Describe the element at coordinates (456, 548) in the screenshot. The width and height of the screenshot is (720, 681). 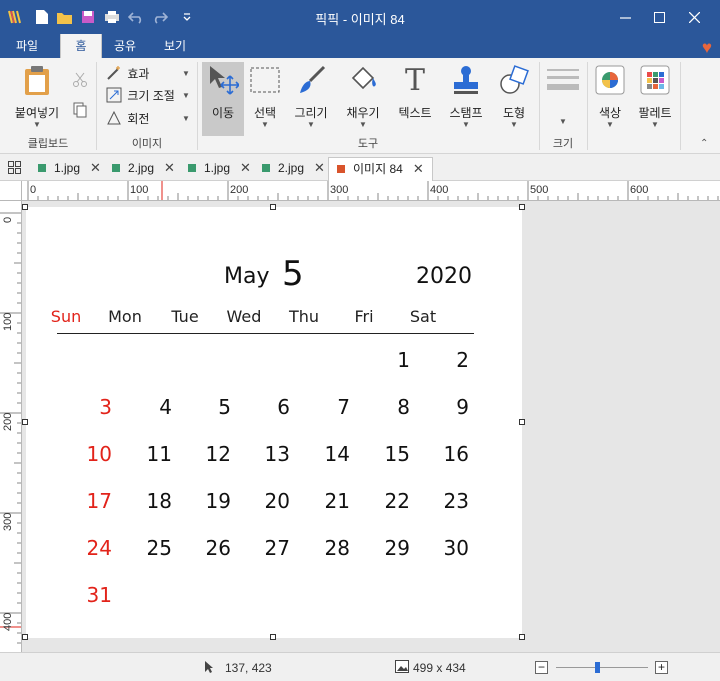
I see `calendar-date: 30` at that location.